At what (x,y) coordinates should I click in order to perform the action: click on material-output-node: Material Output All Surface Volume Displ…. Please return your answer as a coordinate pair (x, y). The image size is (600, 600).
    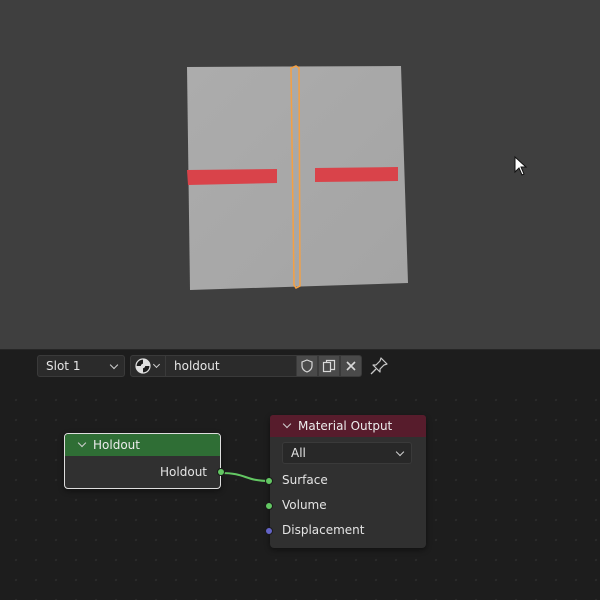
    Looking at the image, I should click on (345, 481).